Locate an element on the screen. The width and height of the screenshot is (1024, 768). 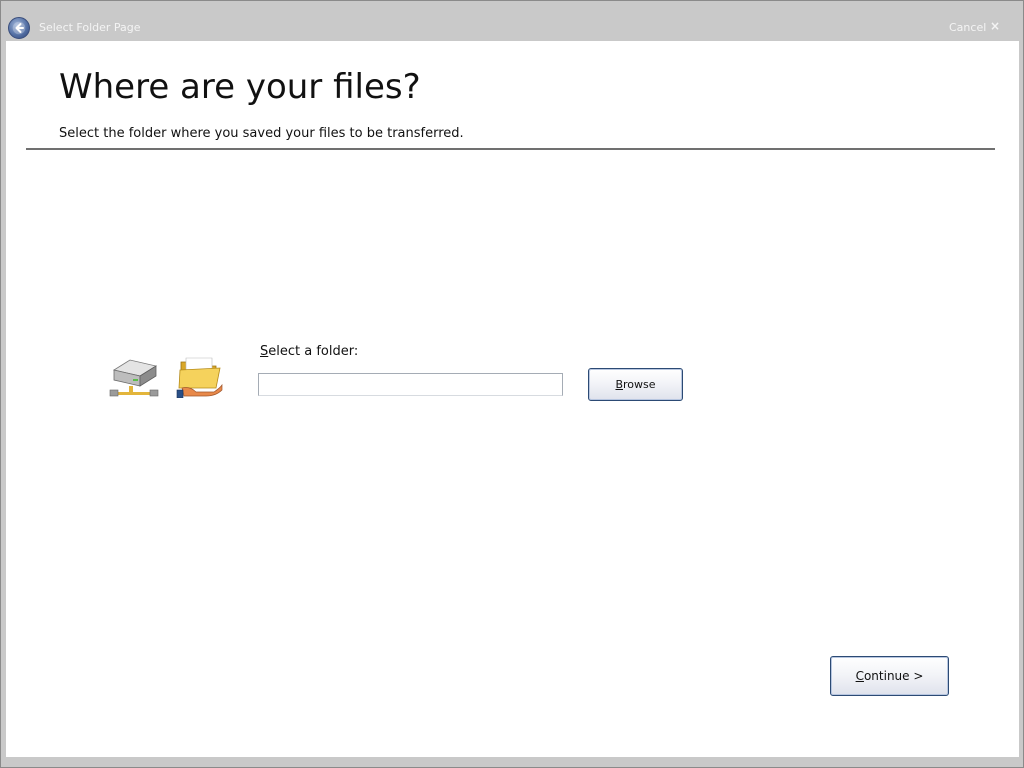
back-button is located at coordinates (19, 28).